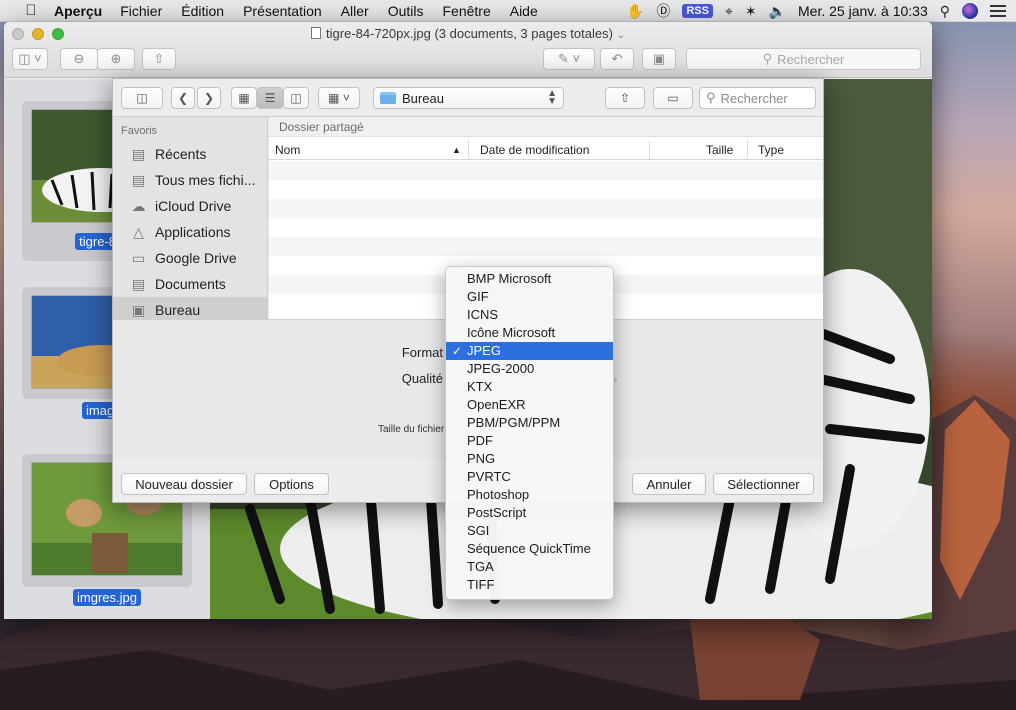 This screenshot has width=1016, height=710. What do you see at coordinates (406, 11) in the screenshot?
I see `menu-outils: Outils` at bounding box center [406, 11].